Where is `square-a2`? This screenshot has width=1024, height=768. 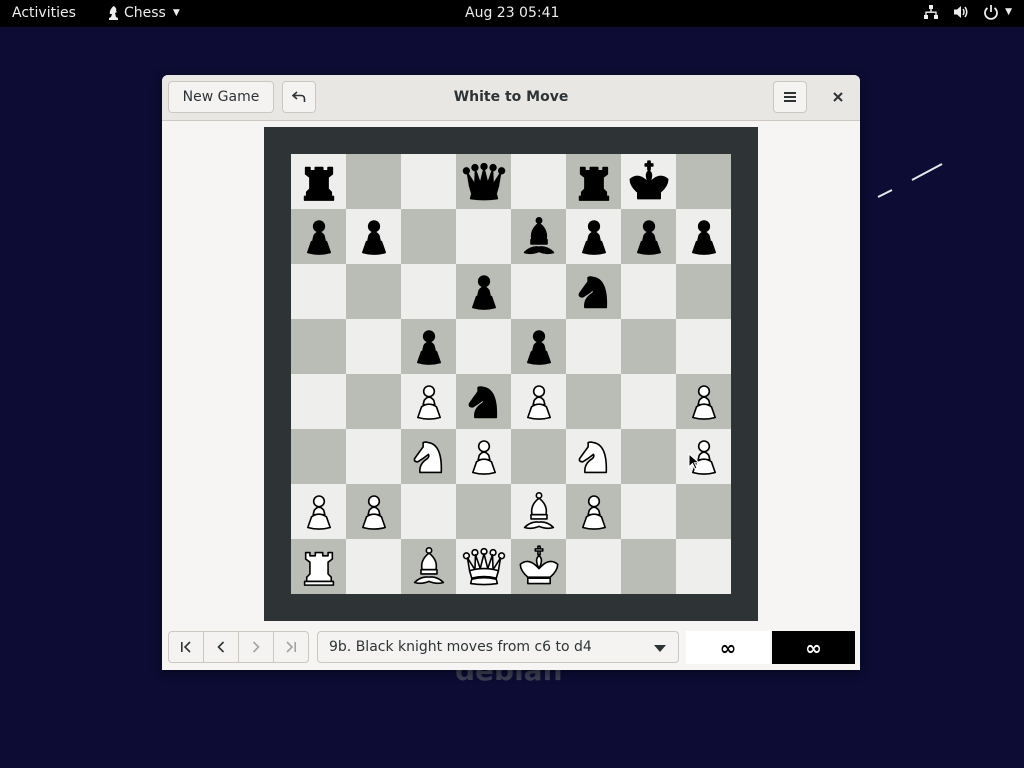 square-a2 is located at coordinates (318, 511).